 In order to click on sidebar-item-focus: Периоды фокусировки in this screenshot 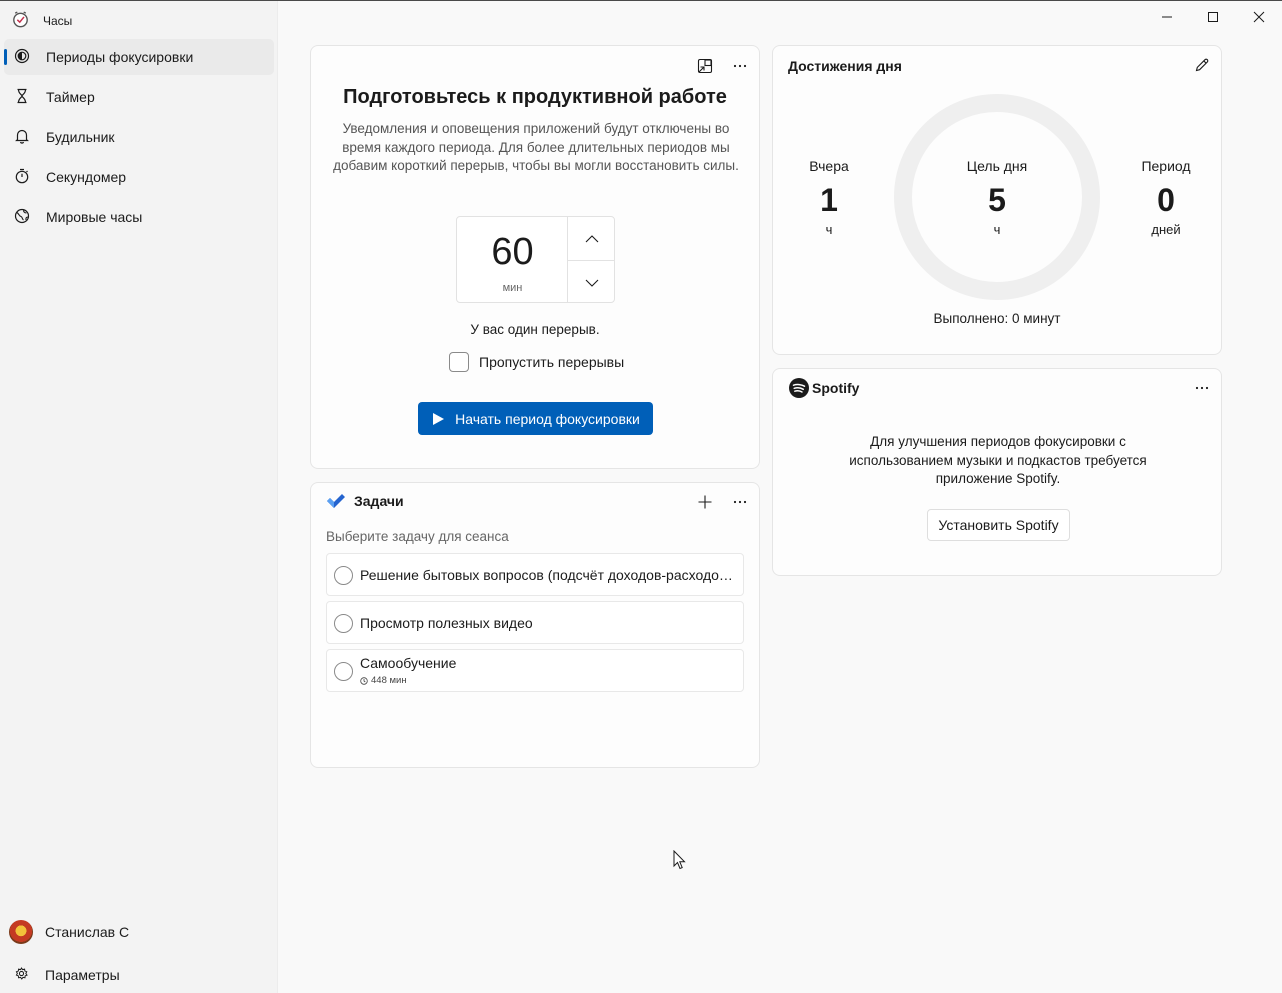, I will do `click(139, 57)`.